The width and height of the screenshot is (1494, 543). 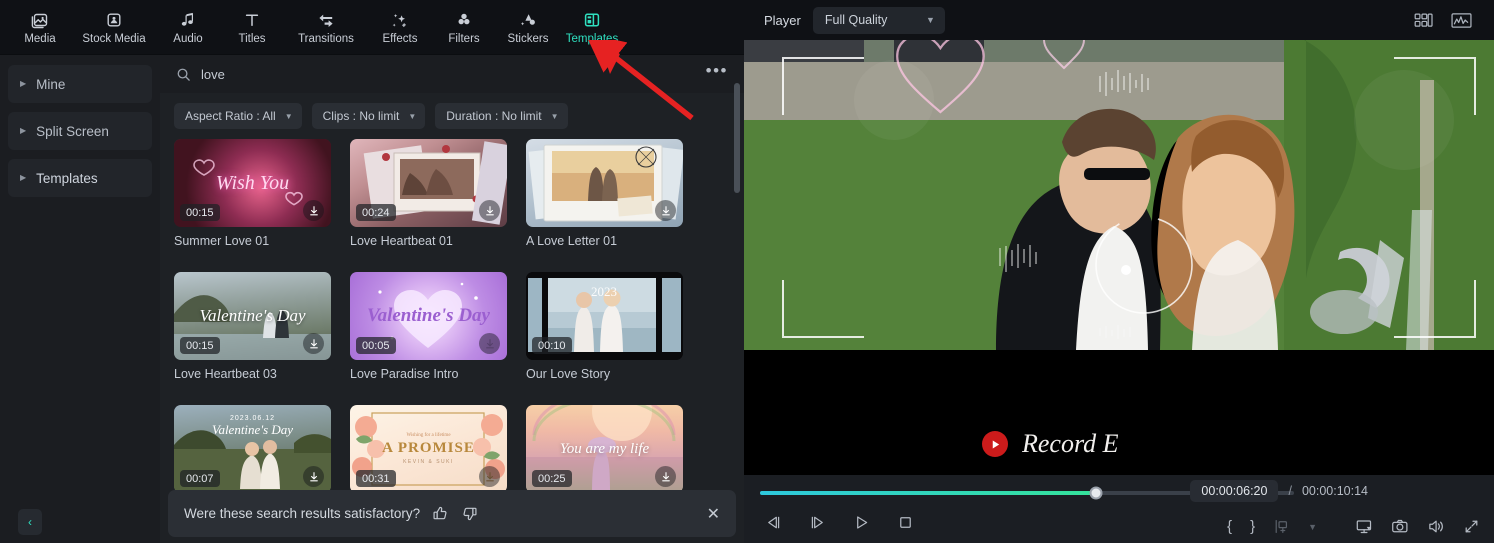 What do you see at coordinates (905, 522) in the screenshot?
I see `stop-button` at bounding box center [905, 522].